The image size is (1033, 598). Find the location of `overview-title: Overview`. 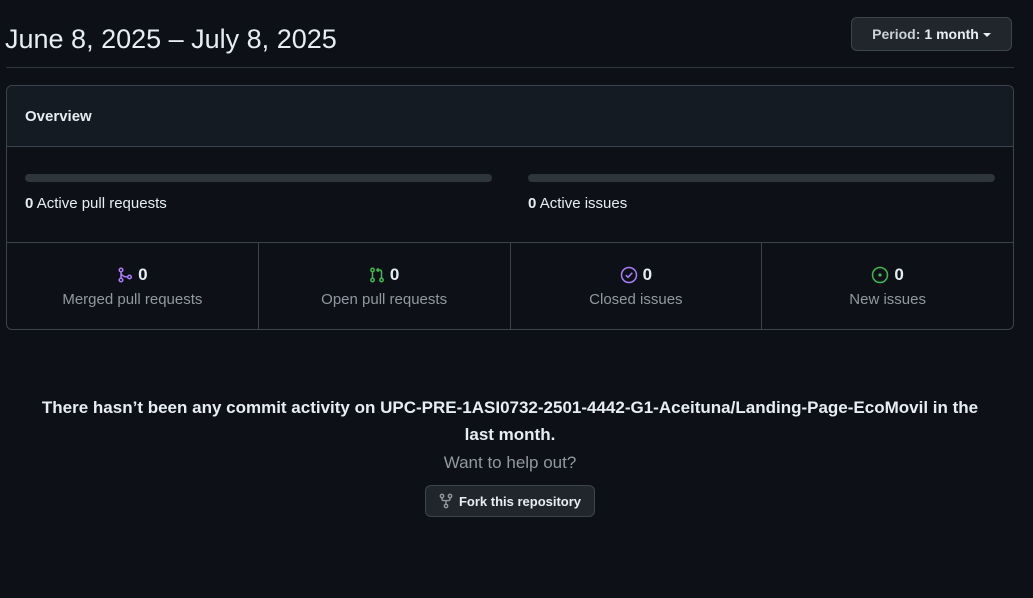

overview-title: Overview is located at coordinates (510, 116).